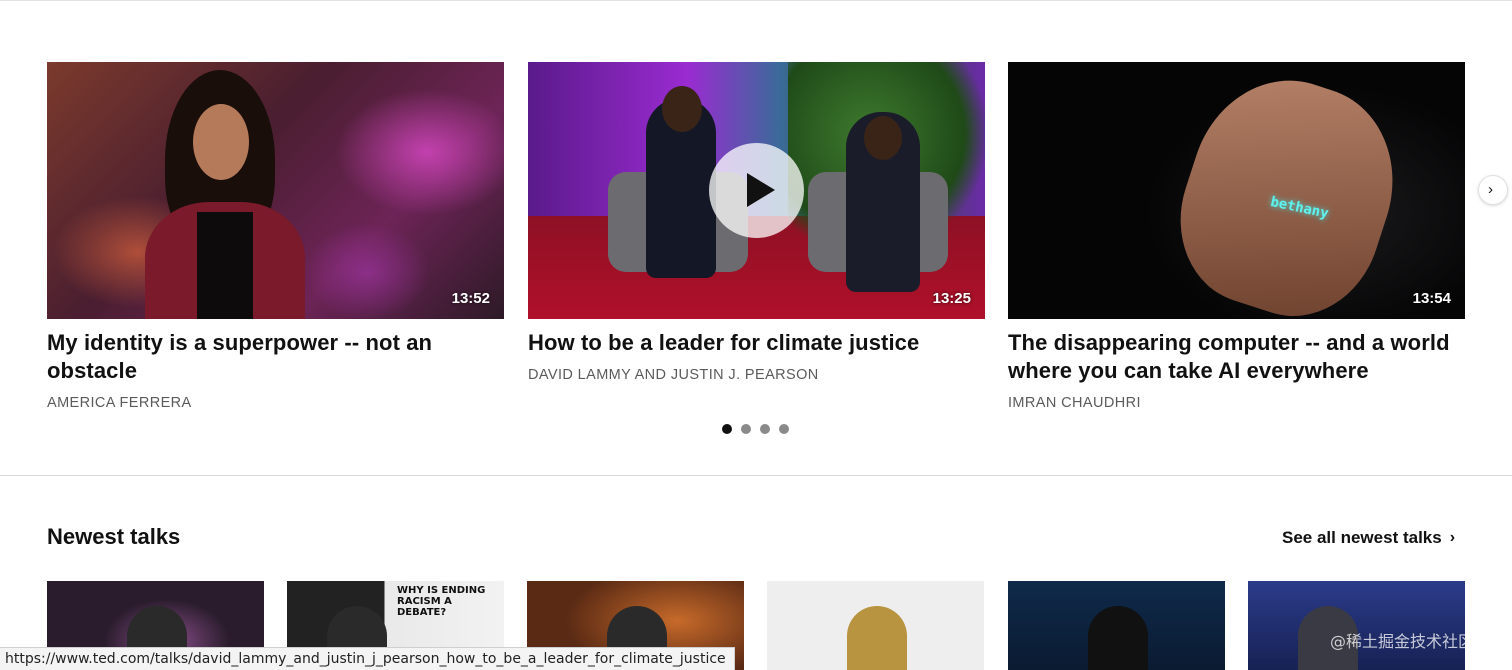 Image resolution: width=1512 pixels, height=670 pixels. I want to click on carousel-next-button: ›, so click(1493, 190).